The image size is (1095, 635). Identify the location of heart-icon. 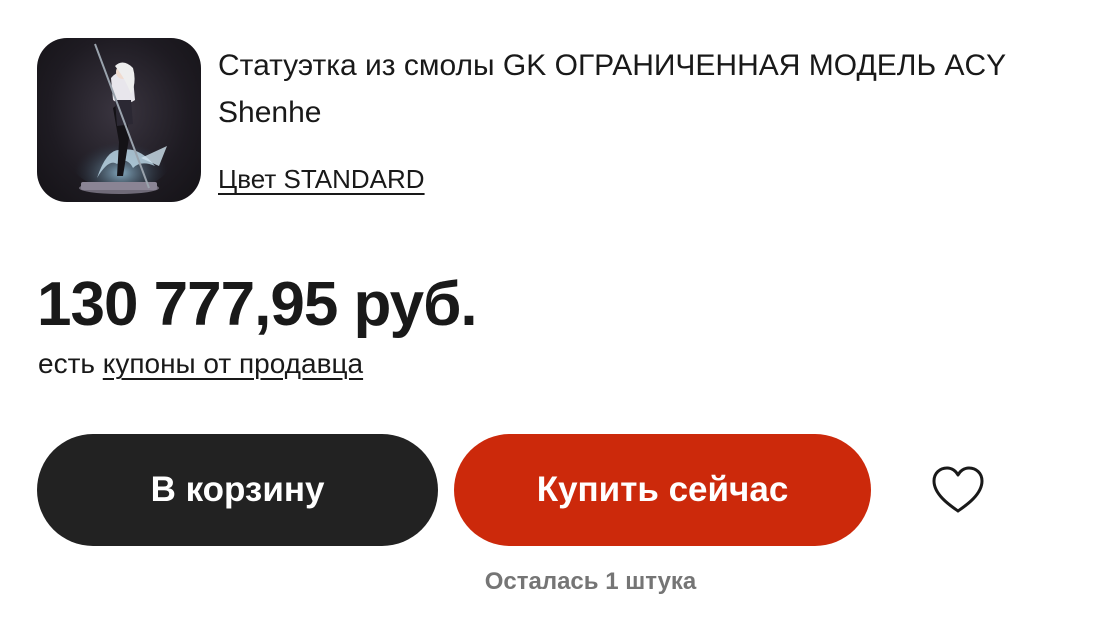
(958, 489).